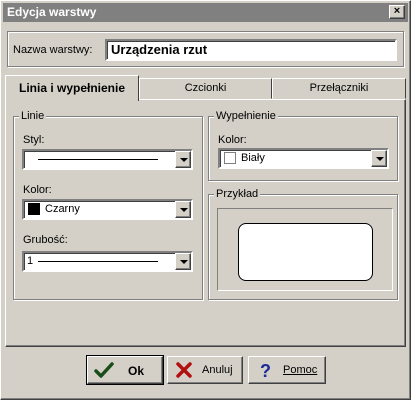  Describe the element at coordinates (217, 370) in the screenshot. I see `cancel-button-label: Anuluj` at that location.